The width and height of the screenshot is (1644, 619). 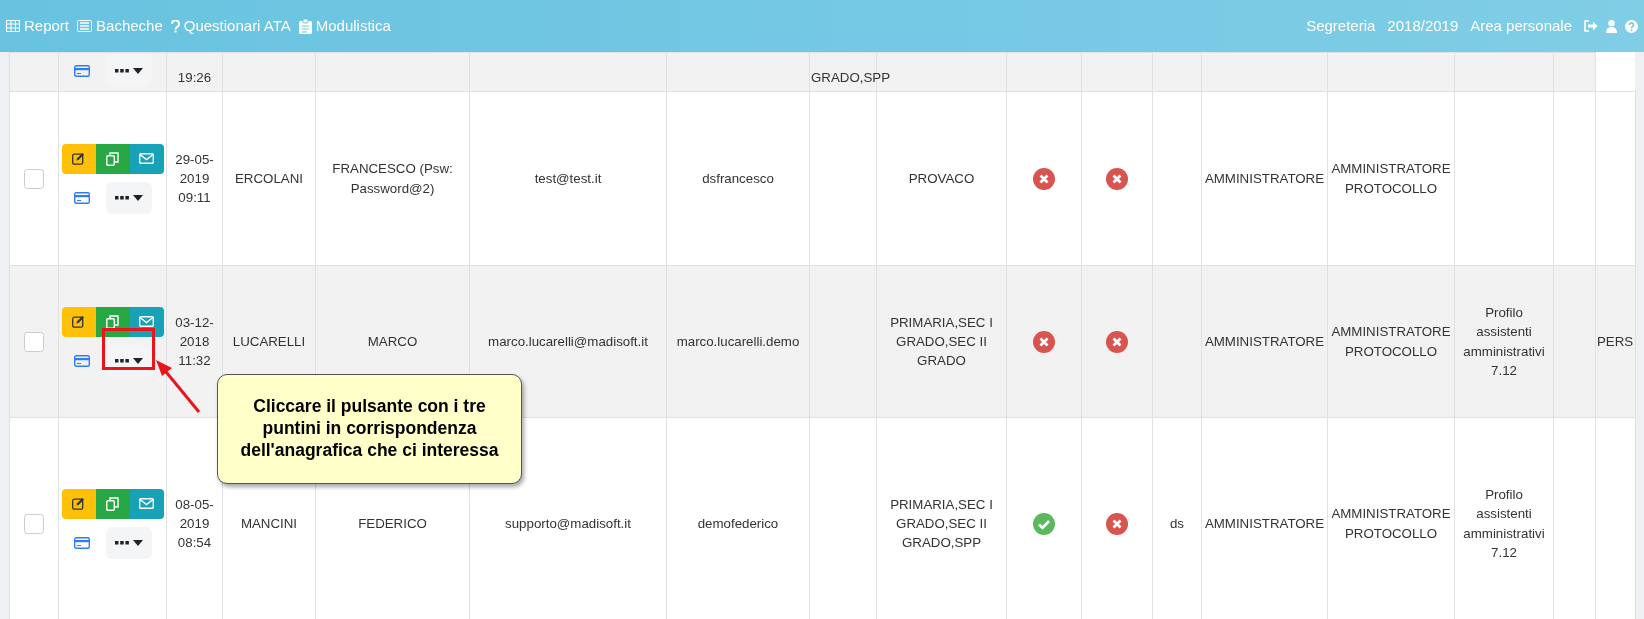 What do you see at coordinates (344, 26) in the screenshot?
I see `nav-link: Modulistica` at bounding box center [344, 26].